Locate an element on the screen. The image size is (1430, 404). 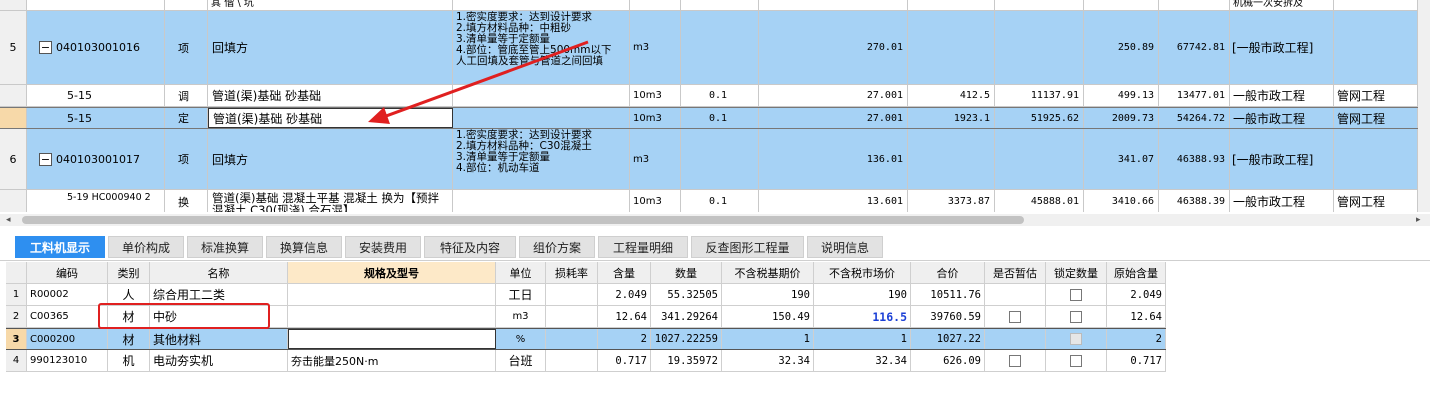
total-cell: 39760.59 is located at coordinates (948, 316).